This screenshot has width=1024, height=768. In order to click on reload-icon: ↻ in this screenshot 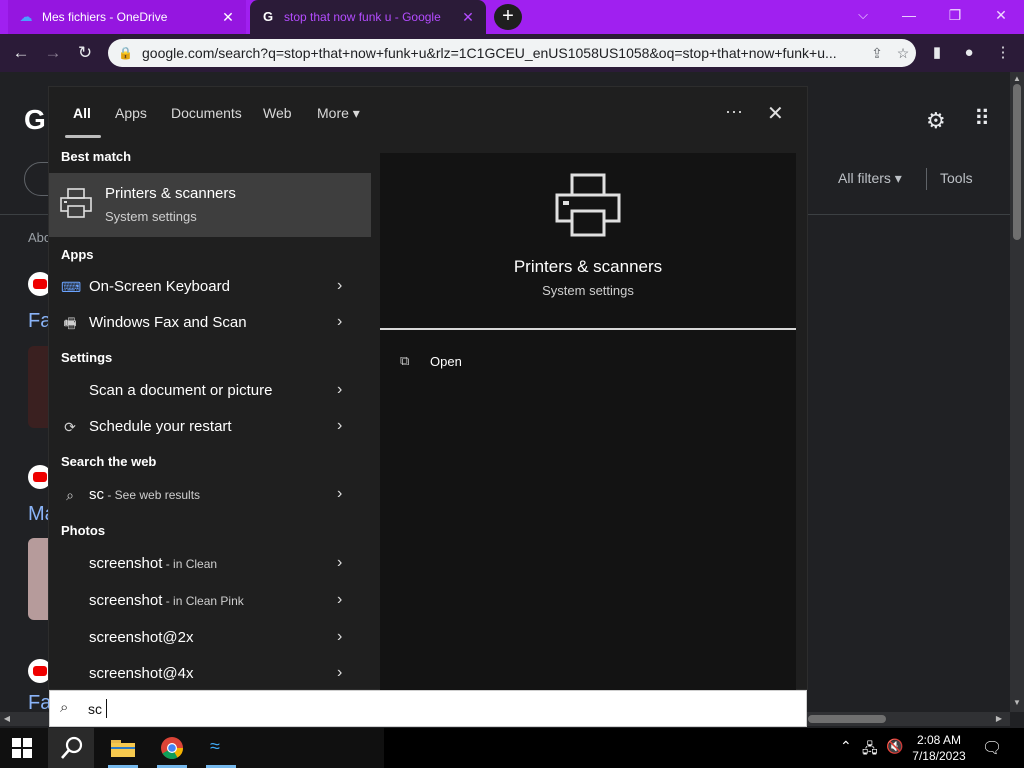, I will do `click(85, 53)`.